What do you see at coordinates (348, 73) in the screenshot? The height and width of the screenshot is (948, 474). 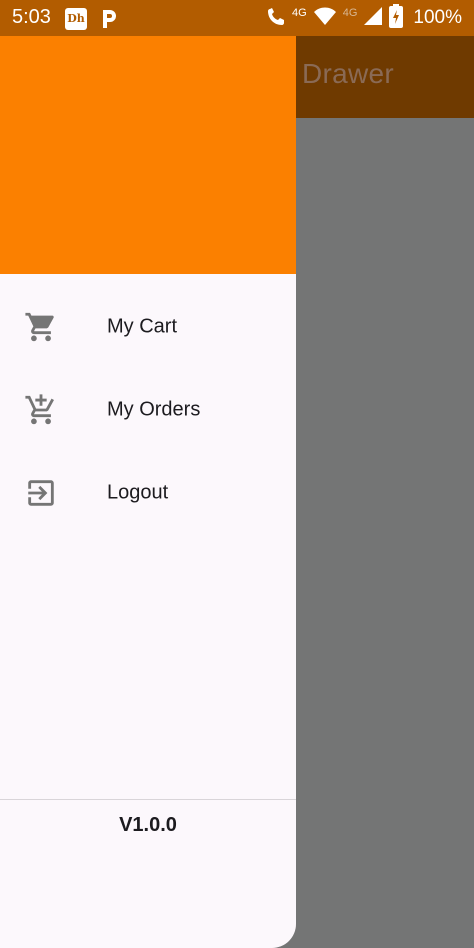 I see `app-bar-title: Drawer` at bounding box center [348, 73].